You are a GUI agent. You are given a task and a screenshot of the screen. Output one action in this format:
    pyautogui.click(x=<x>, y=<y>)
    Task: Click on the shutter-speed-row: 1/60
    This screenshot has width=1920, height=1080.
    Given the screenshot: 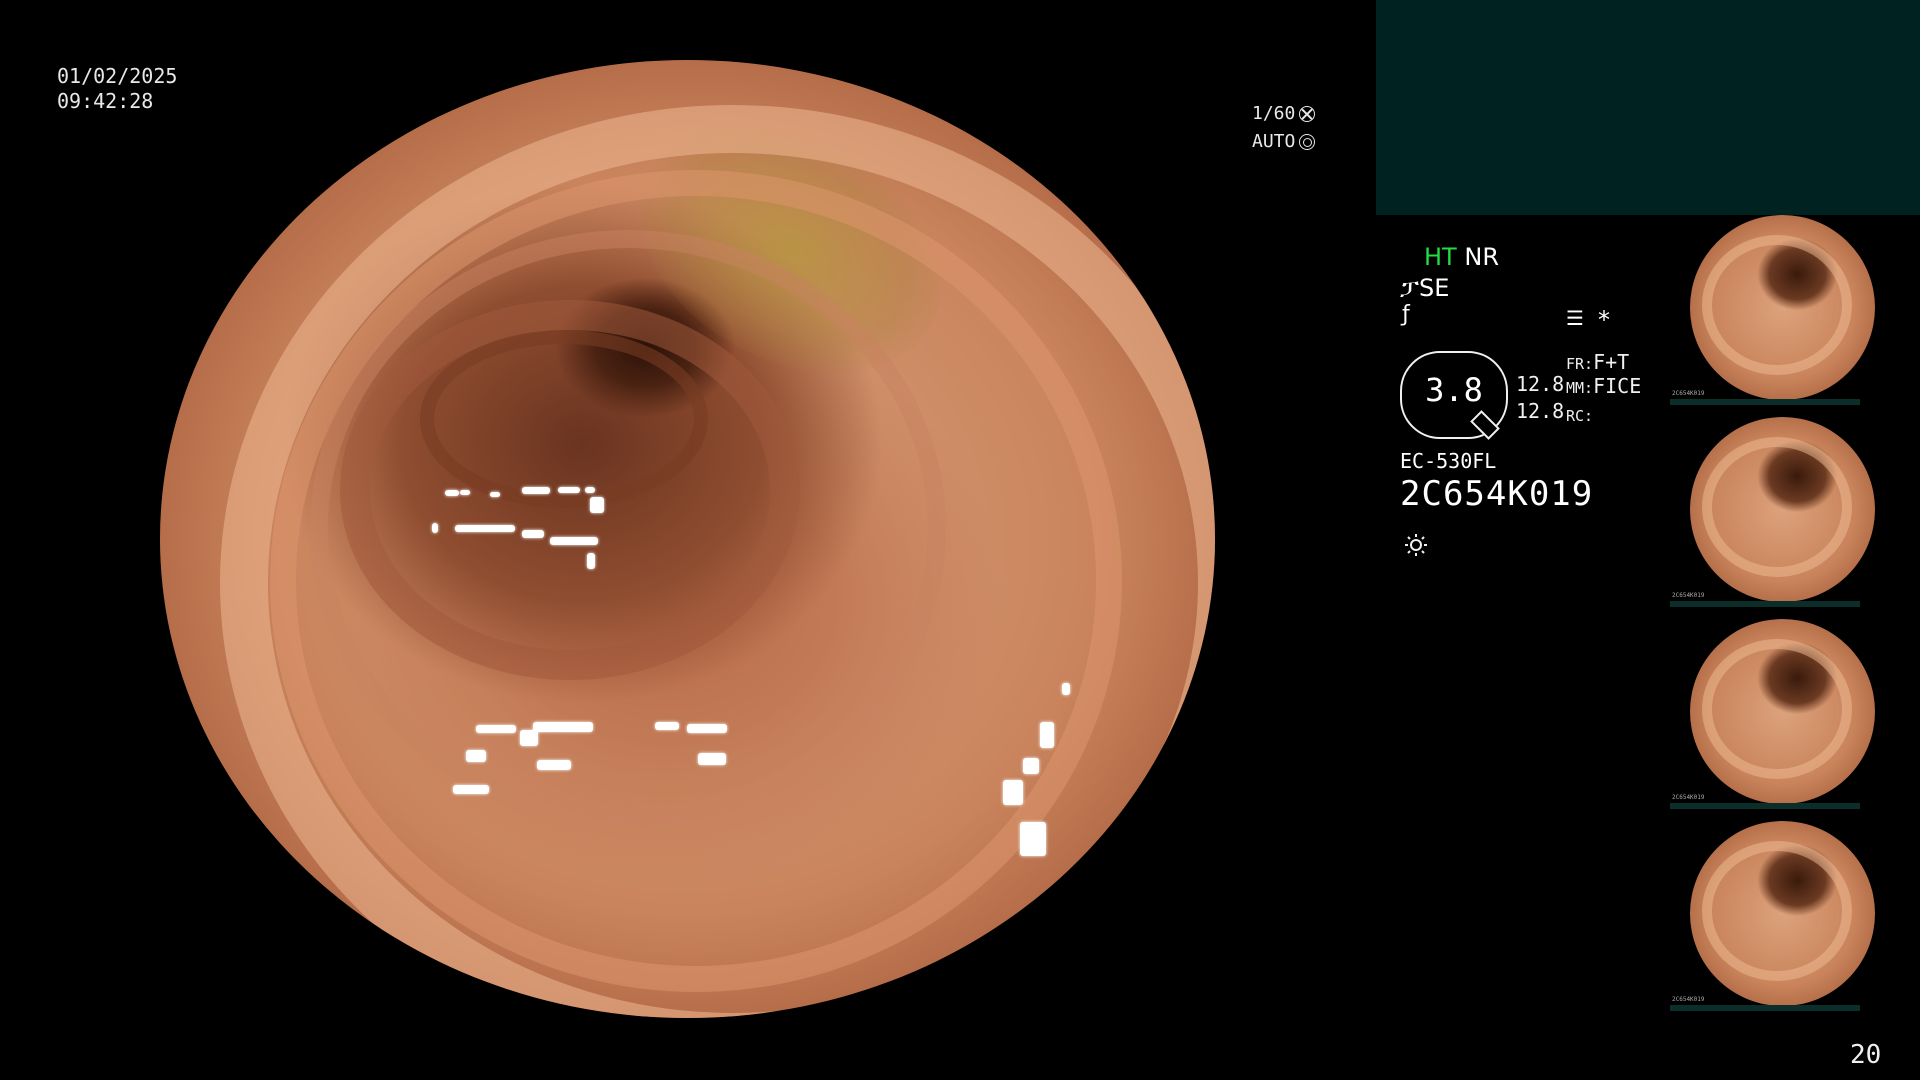 What is the action you would take?
    pyautogui.click(x=1284, y=114)
    